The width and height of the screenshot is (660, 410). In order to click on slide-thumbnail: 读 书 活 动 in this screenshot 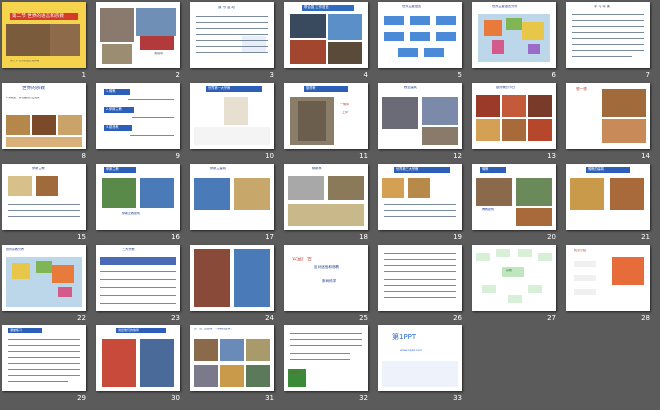, I will do `click(232, 35)`.